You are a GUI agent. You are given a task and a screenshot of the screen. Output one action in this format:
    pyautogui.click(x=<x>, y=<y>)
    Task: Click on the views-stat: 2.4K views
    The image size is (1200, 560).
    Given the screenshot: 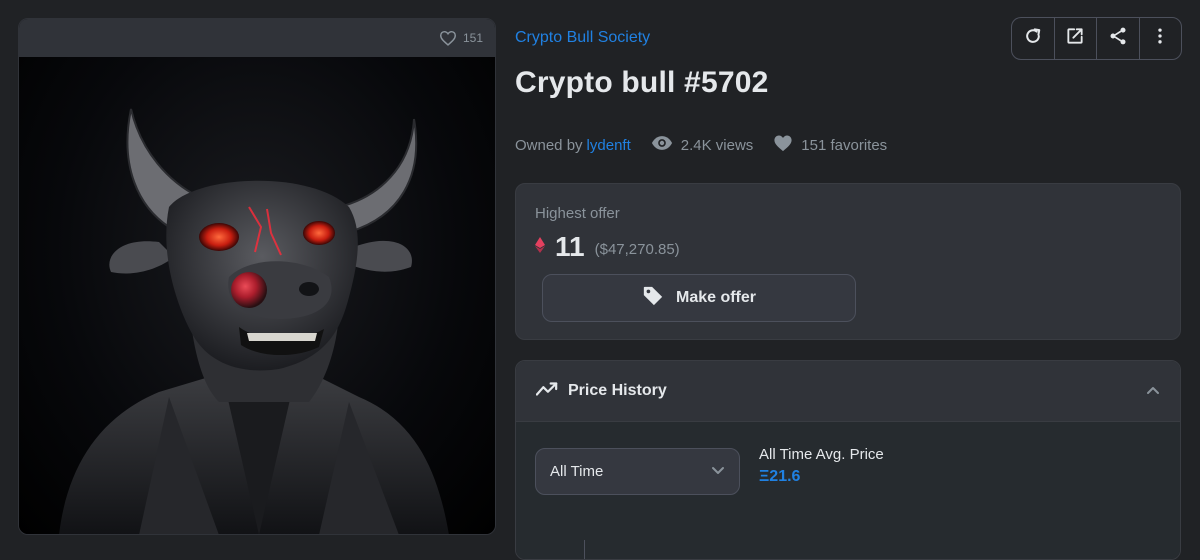 What is the action you would take?
    pyautogui.click(x=702, y=145)
    